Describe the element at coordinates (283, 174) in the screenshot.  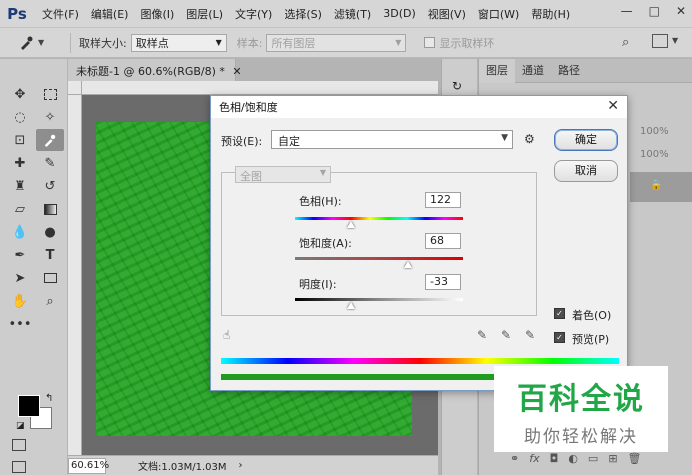
I see `channel-select: 全图 ▼` at that location.